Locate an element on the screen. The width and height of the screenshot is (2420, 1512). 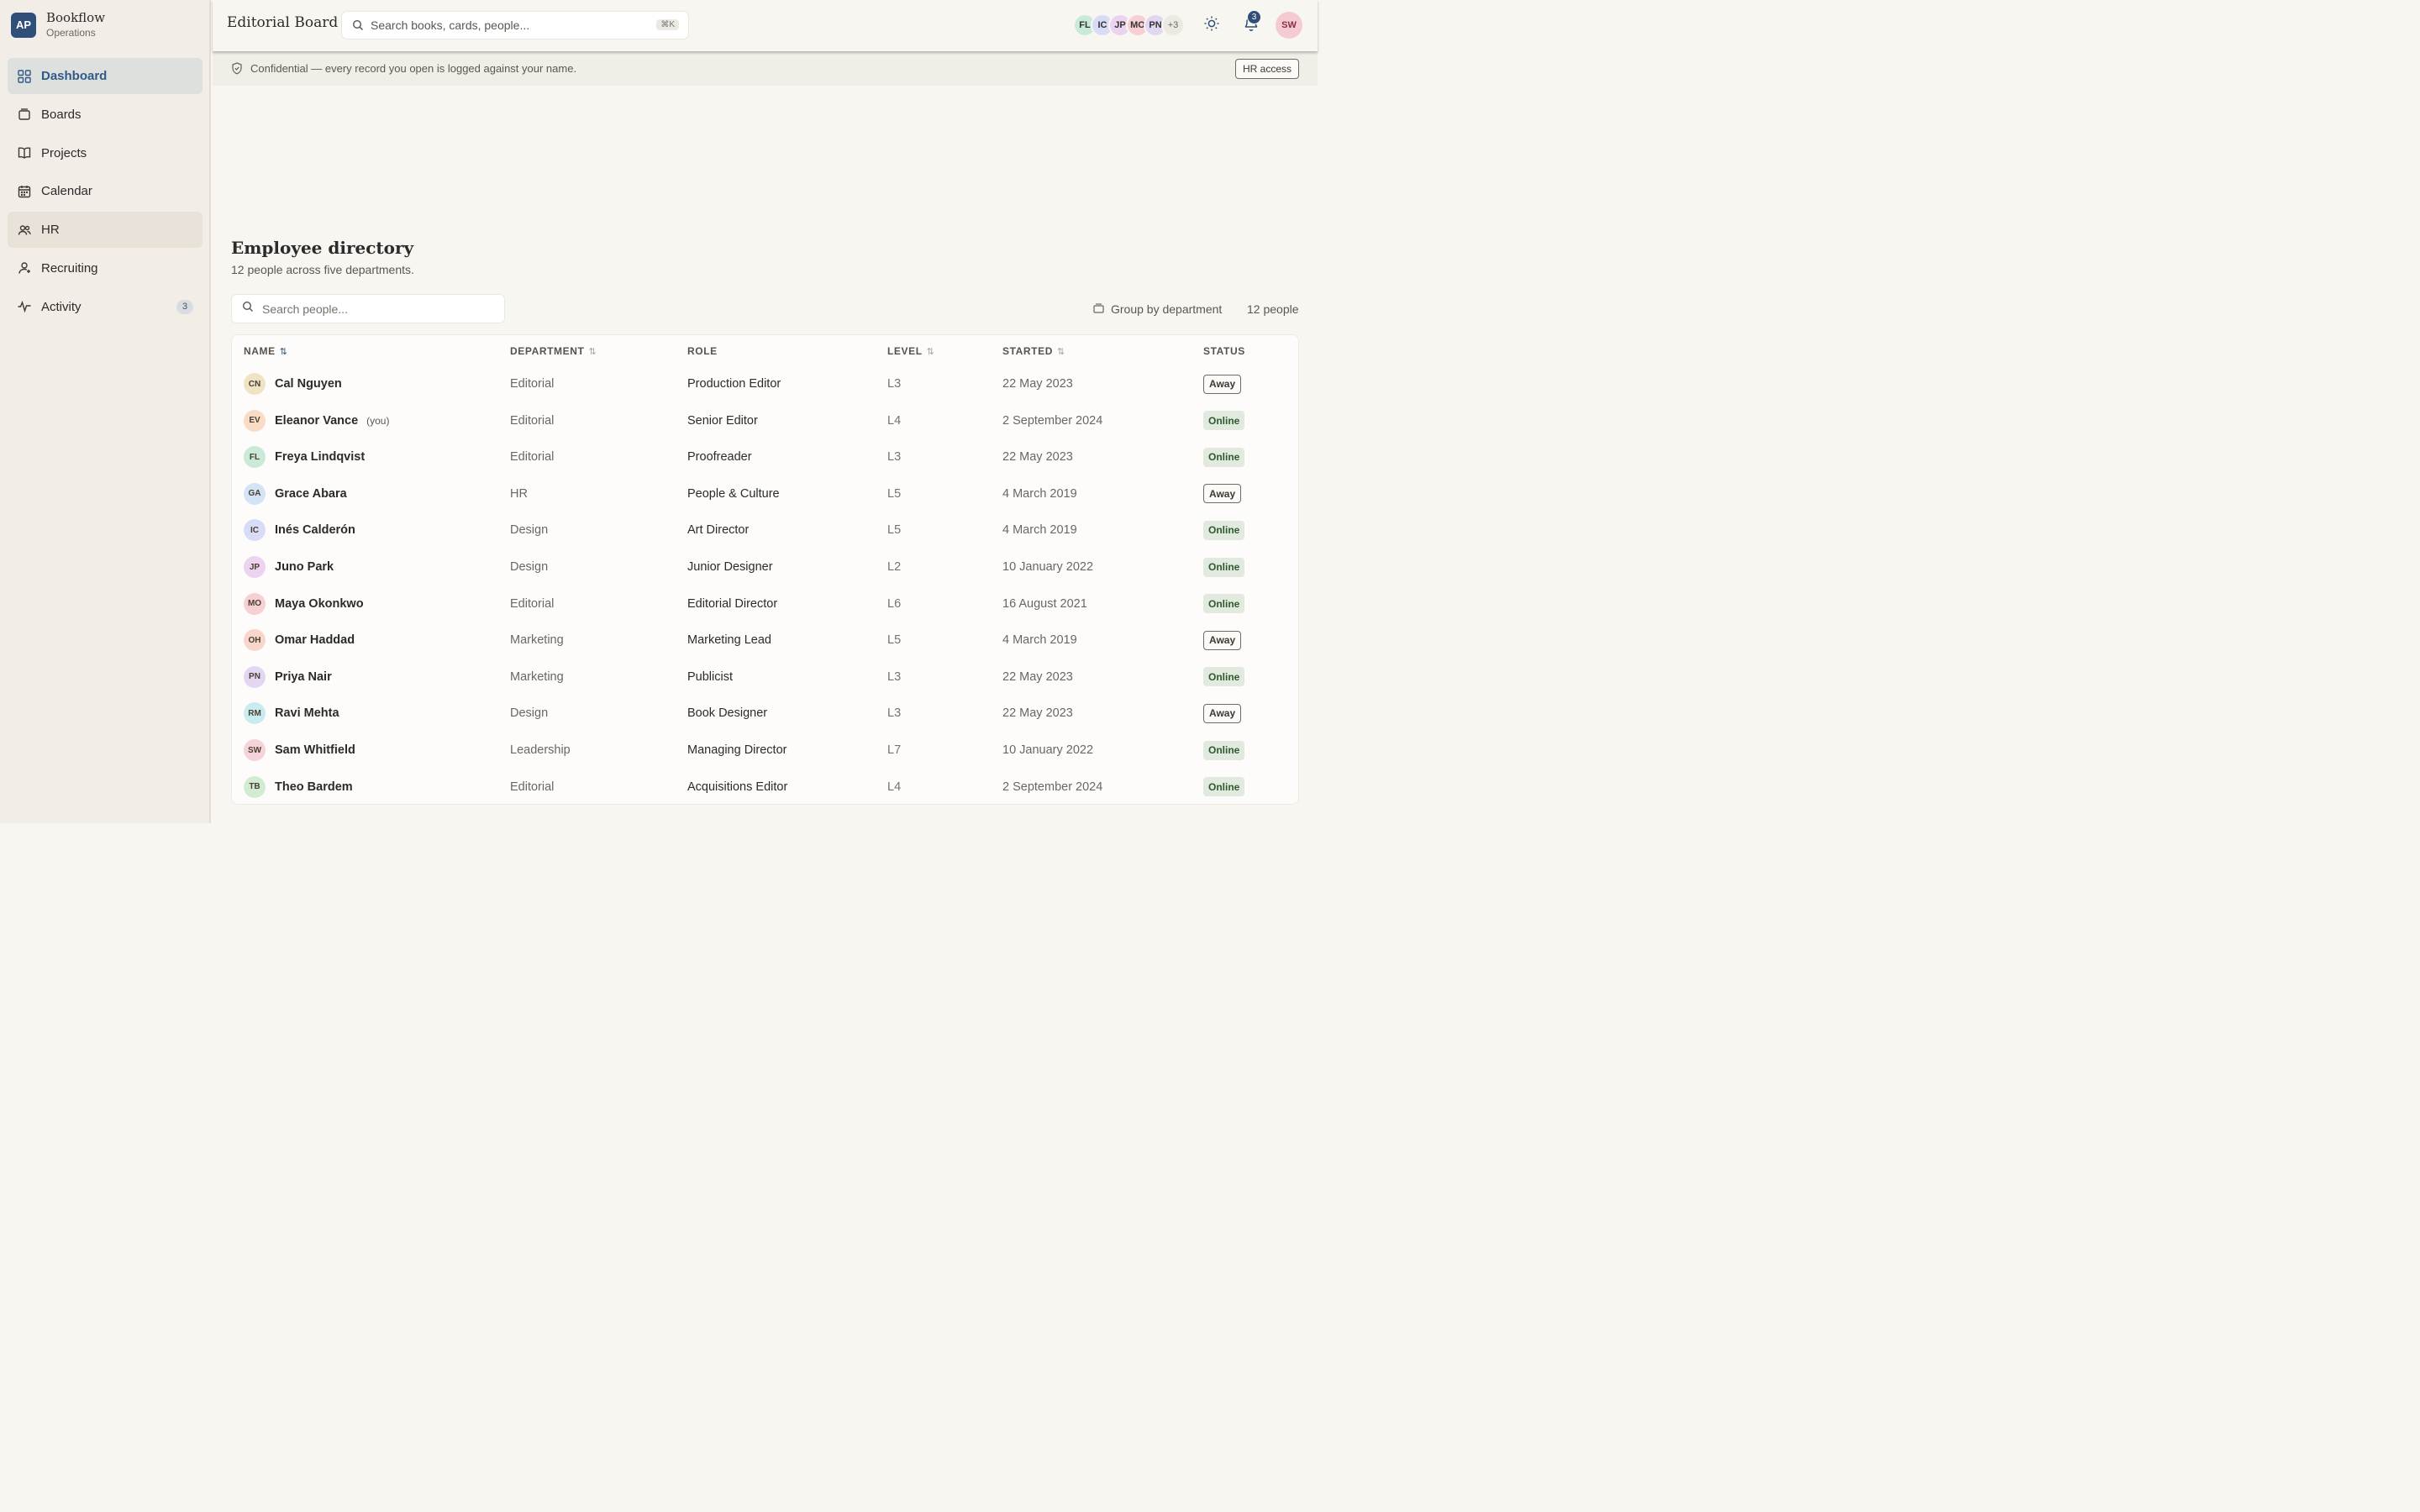
column-header-department: DEPARTMENT ⇅ is located at coordinates (553, 351).